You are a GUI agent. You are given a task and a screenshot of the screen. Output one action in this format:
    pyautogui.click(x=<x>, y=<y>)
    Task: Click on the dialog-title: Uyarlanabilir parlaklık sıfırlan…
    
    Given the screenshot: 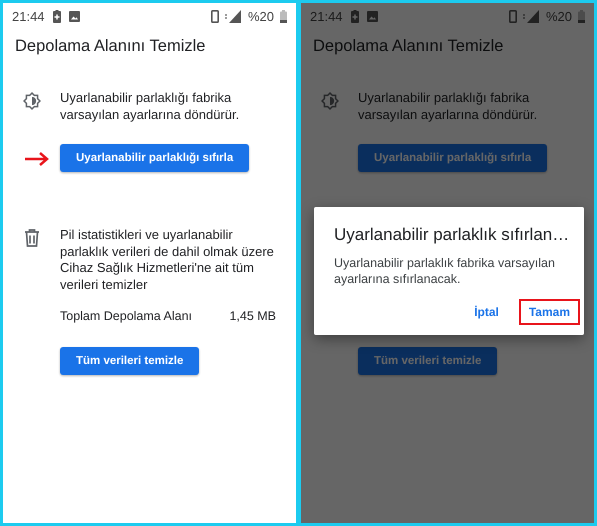 What is the action you would take?
    pyautogui.click(x=452, y=235)
    